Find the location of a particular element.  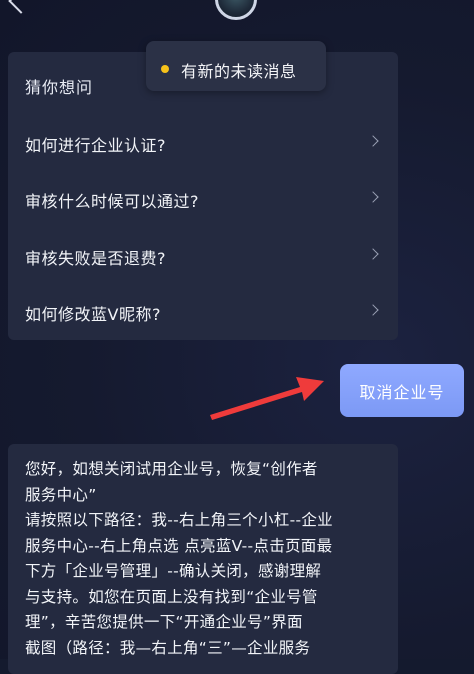

cancel-enterprise-account-button: 取消企业号 is located at coordinates (402, 390).